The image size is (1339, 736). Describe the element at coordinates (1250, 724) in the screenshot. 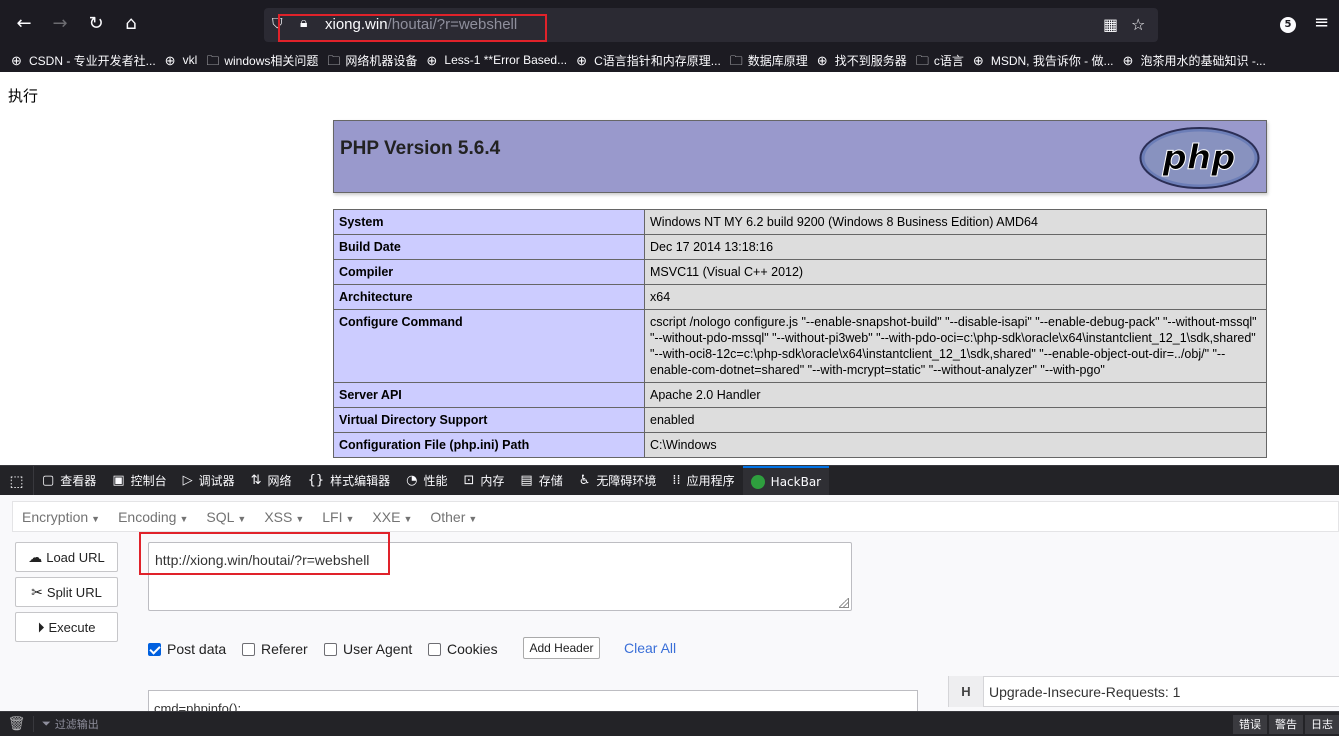

I see `level-errors-button: 错误` at that location.